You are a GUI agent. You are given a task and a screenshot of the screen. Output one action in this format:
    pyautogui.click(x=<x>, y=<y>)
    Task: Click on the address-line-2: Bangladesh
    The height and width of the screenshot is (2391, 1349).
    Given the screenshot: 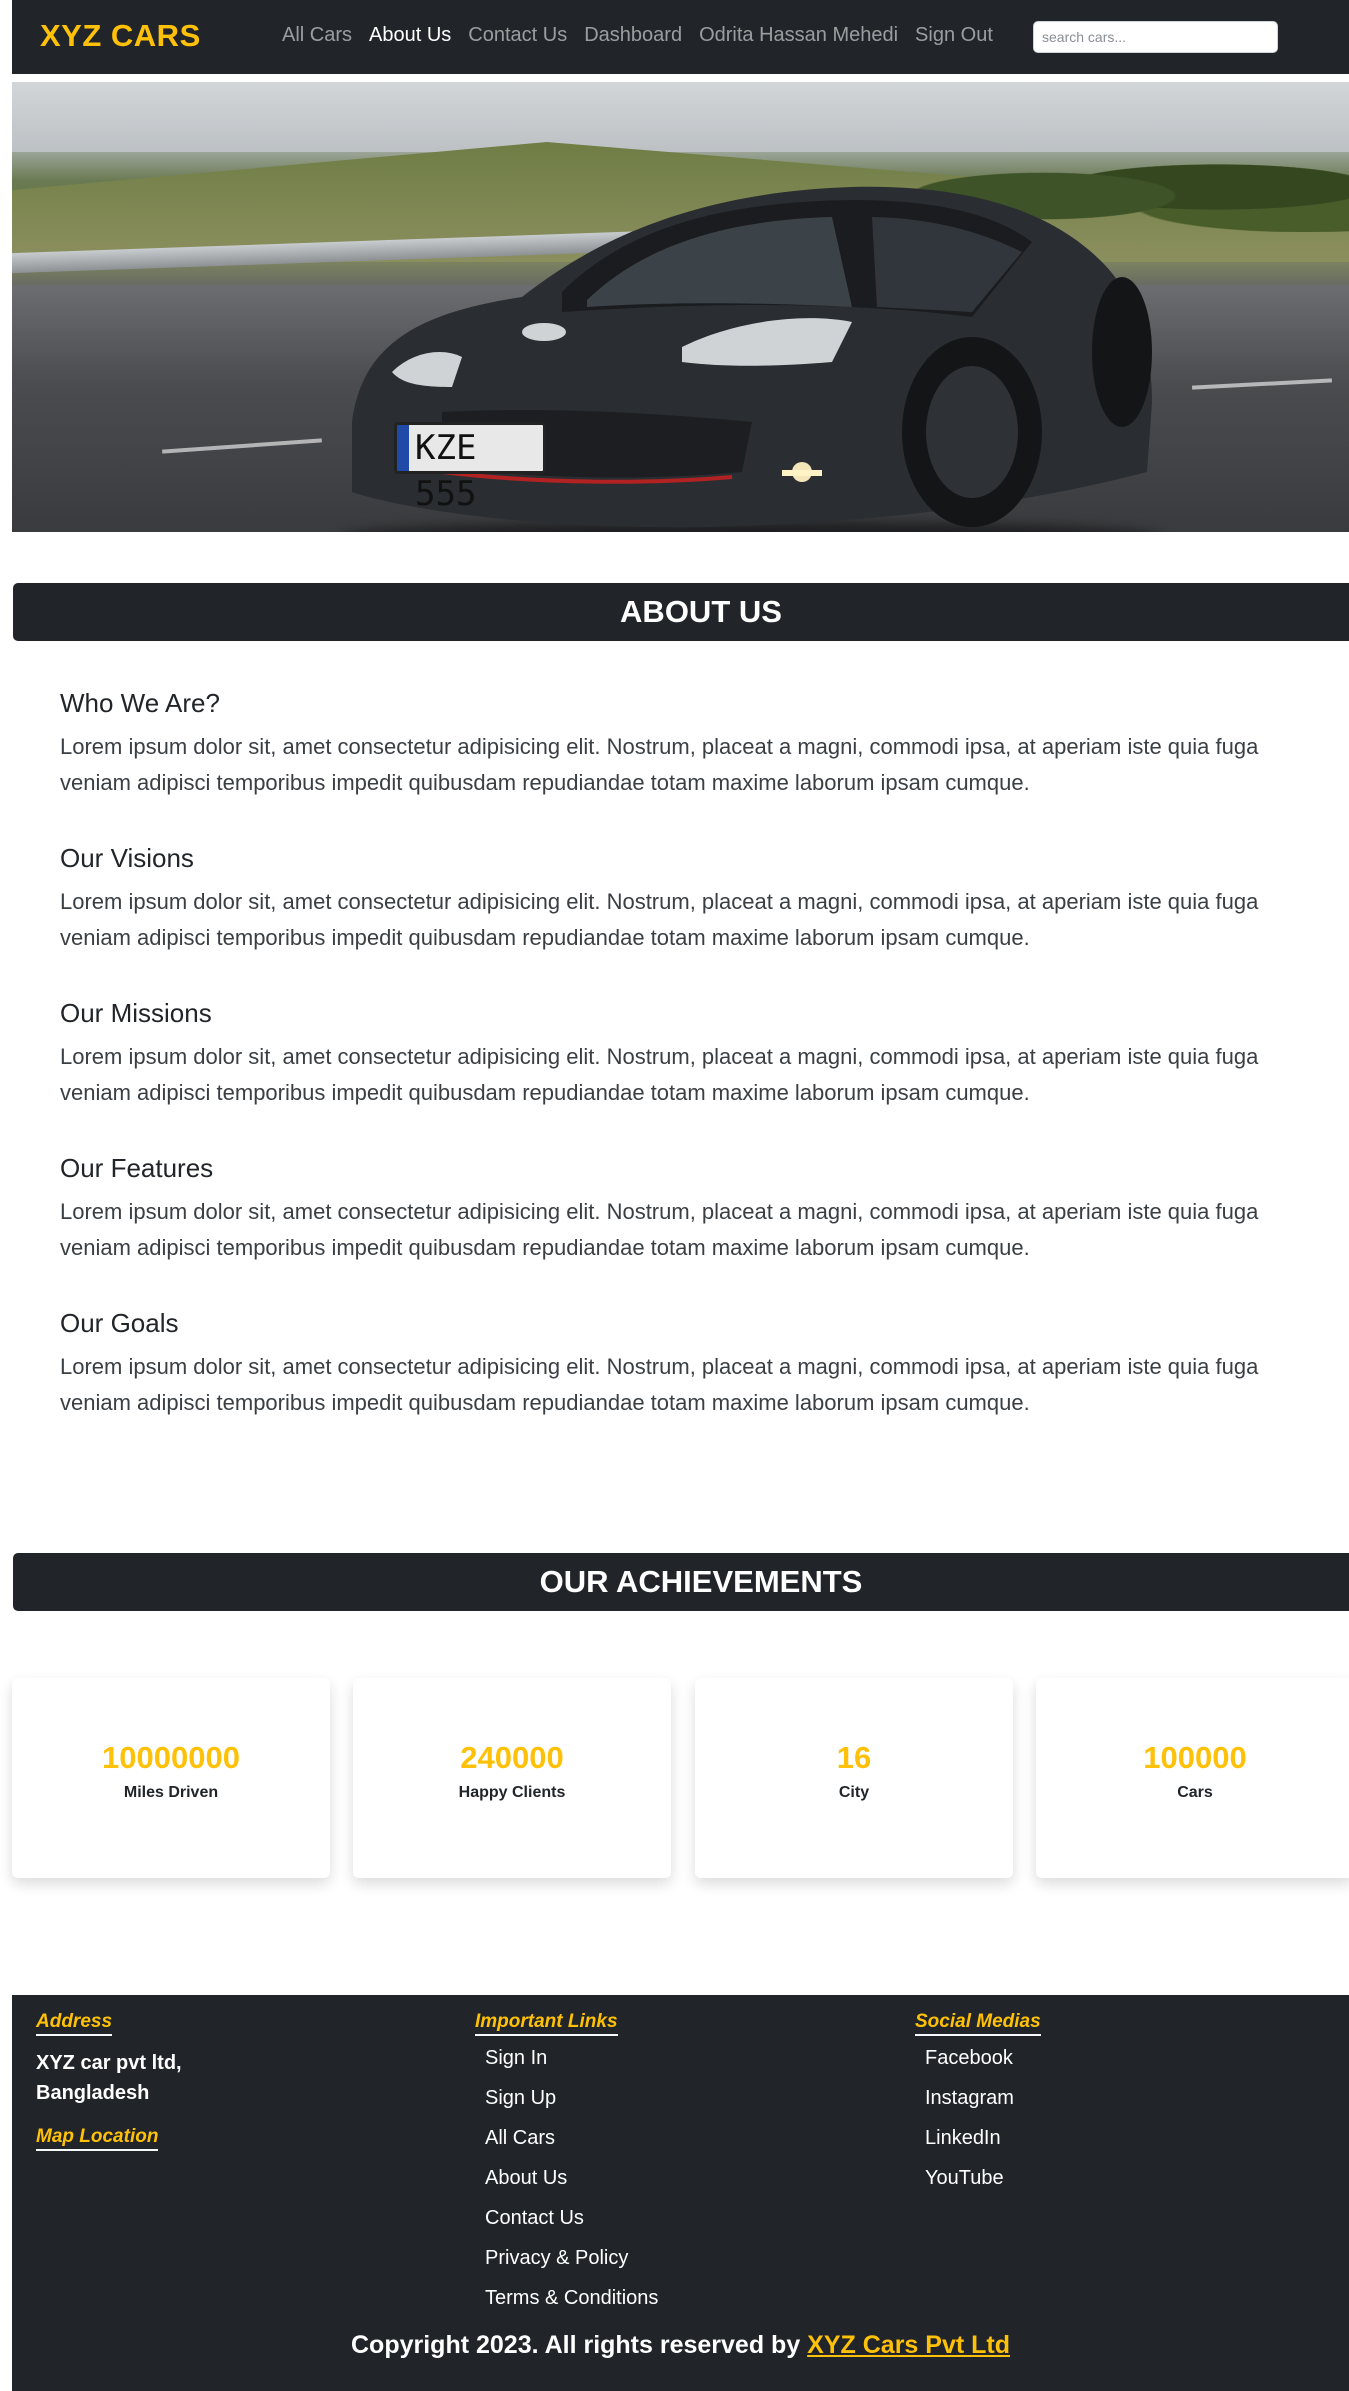 What is the action you would take?
    pyautogui.click(x=93, y=2093)
    